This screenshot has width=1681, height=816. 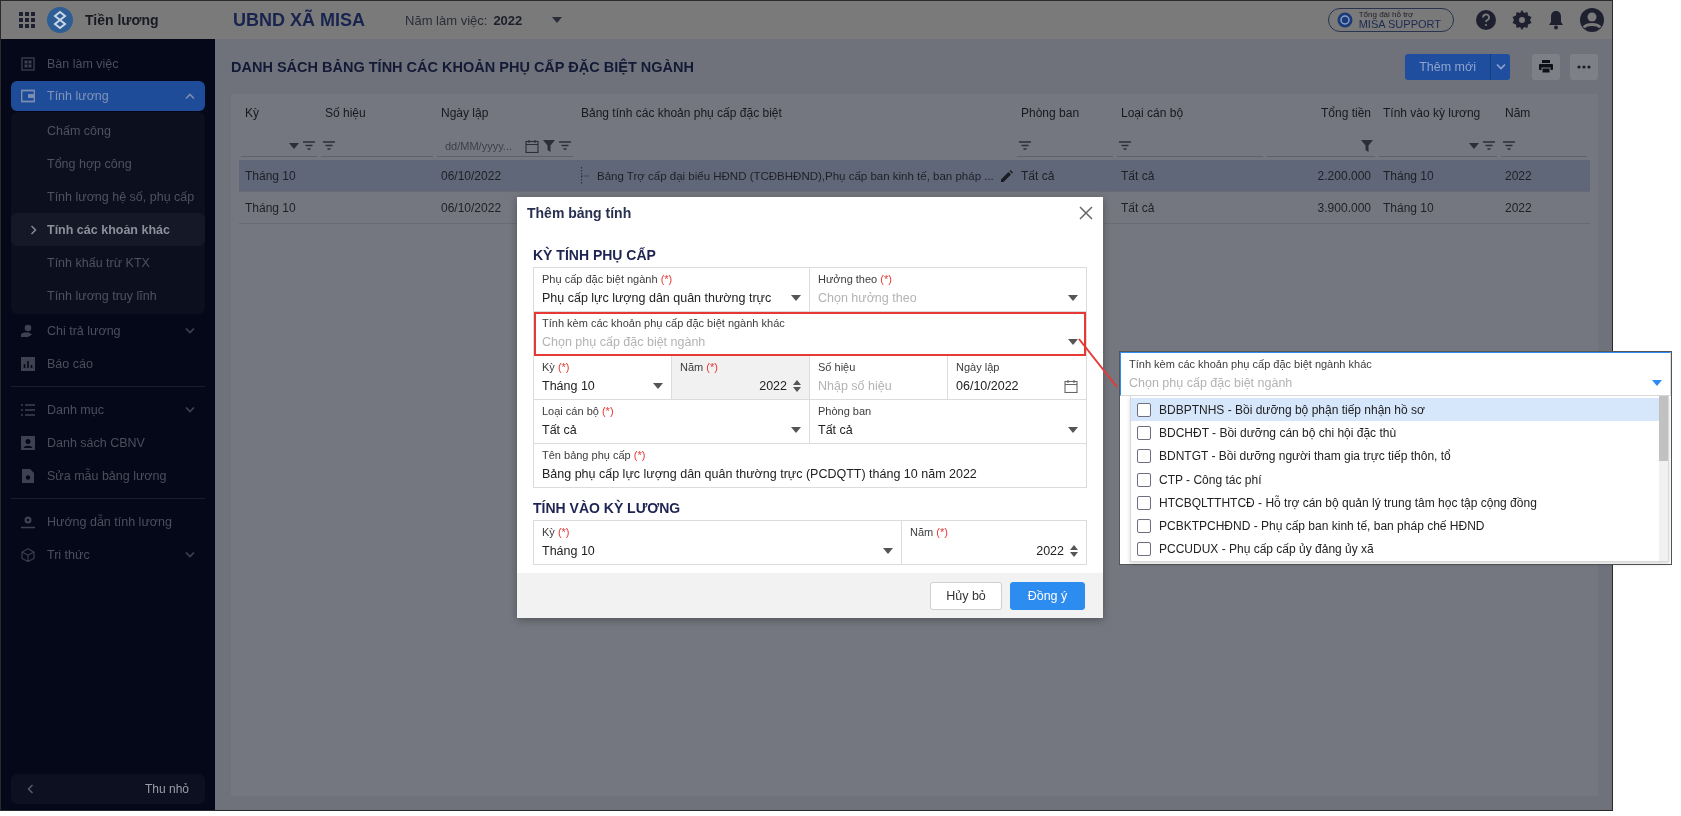 What do you see at coordinates (108, 409) in the screenshot?
I see `sidebar-item: Danh mục` at bounding box center [108, 409].